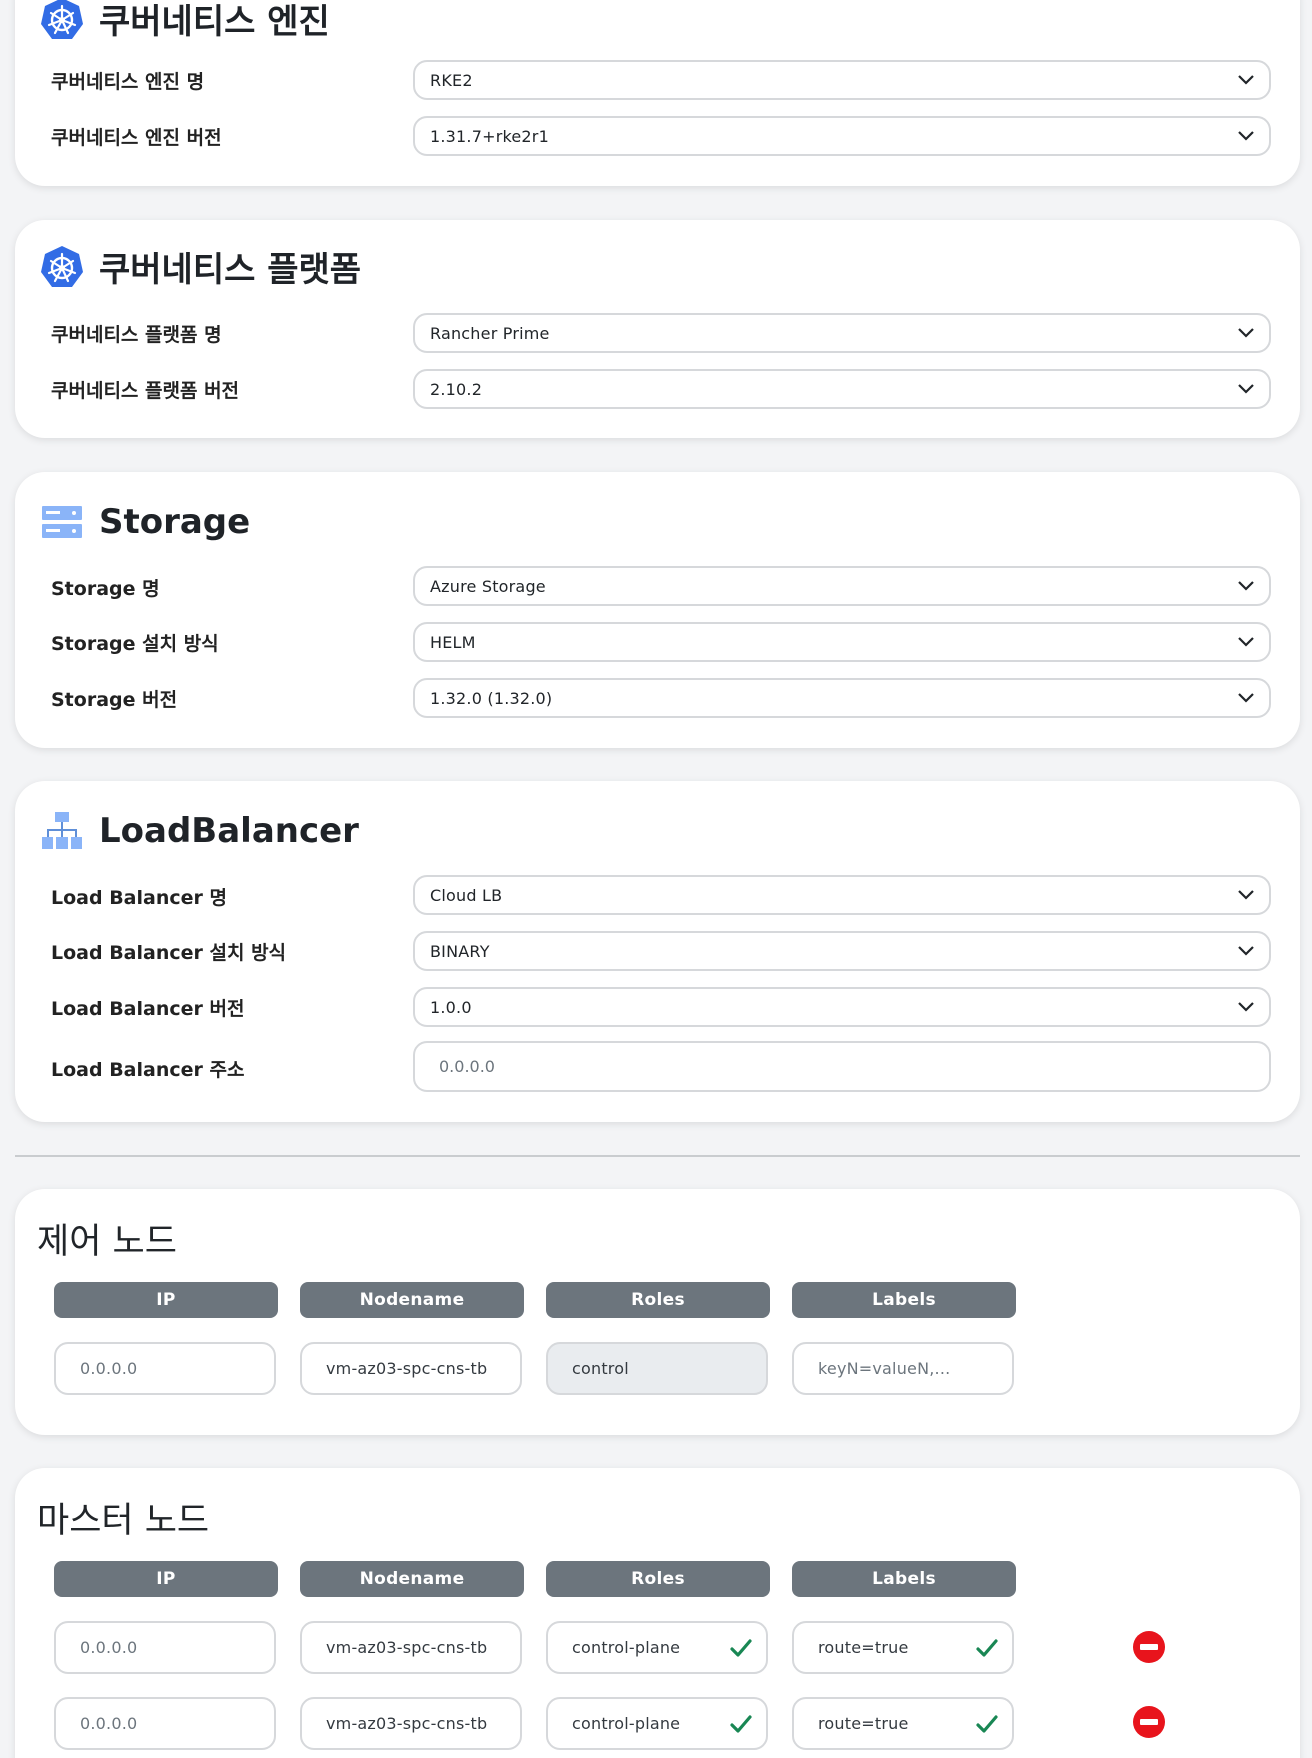 Image resolution: width=1312 pixels, height=1758 pixels. I want to click on master-nodes-title: 마스터 노드, so click(123, 1521).